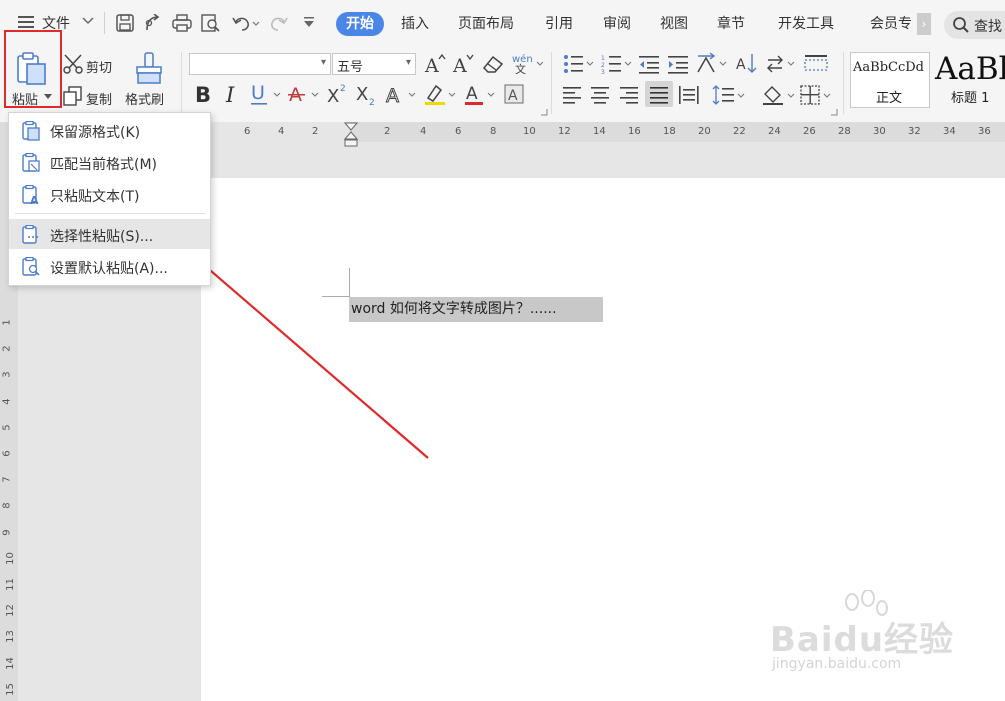 The height and width of the screenshot is (701, 1005). Describe the element at coordinates (617, 64) in the screenshot. I see `numbered-list-icon: 123` at that location.